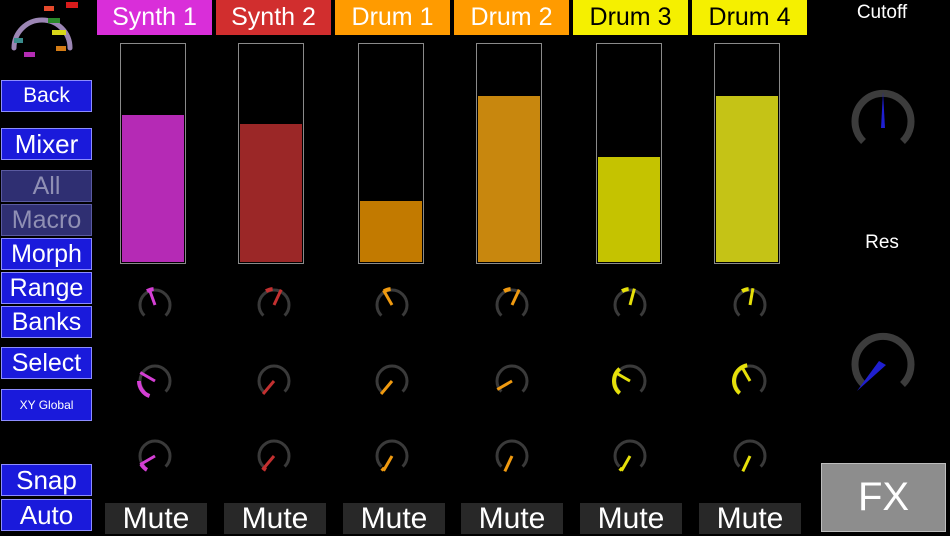  I want to click on mute-button-2: Mute, so click(275, 518).